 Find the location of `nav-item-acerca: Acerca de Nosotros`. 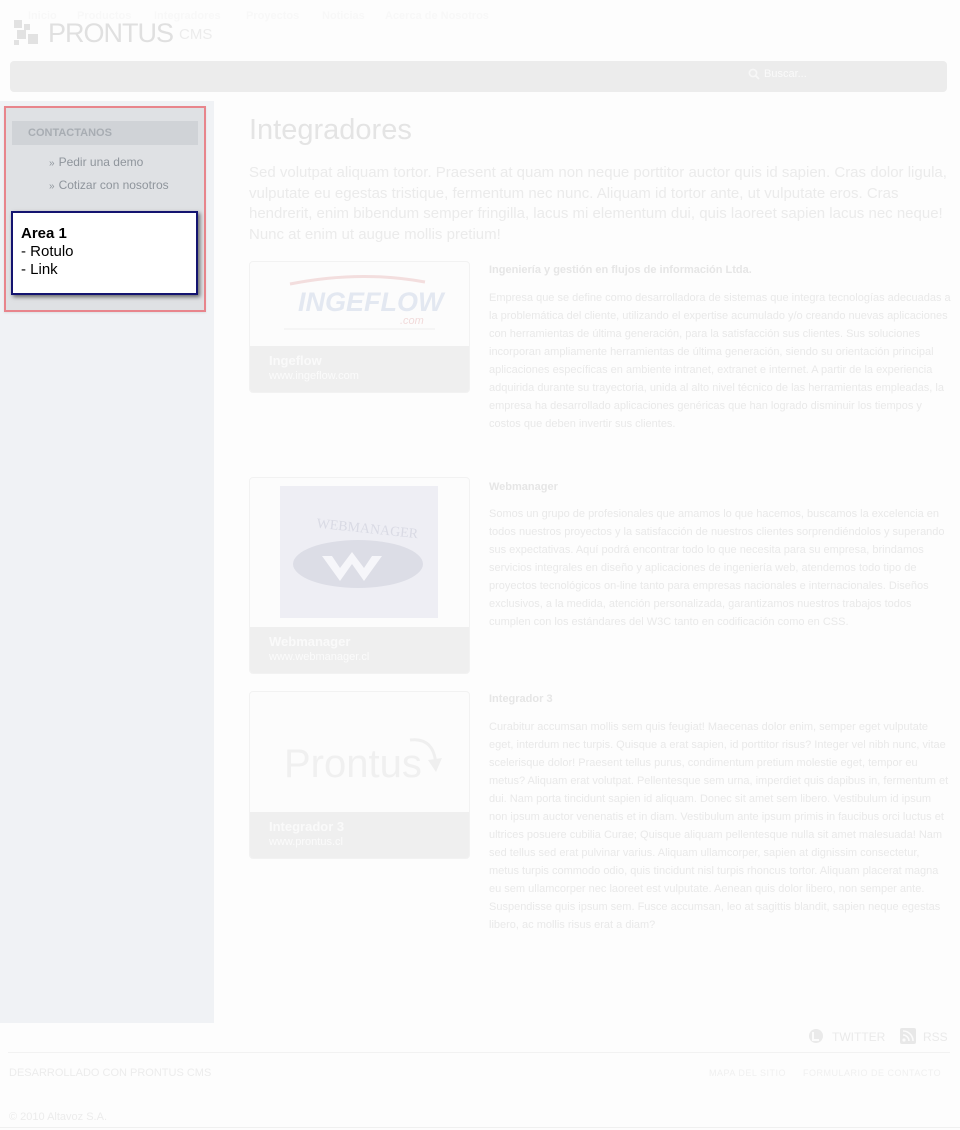

nav-item-acerca: Acerca de Nosotros is located at coordinates (437, 16).